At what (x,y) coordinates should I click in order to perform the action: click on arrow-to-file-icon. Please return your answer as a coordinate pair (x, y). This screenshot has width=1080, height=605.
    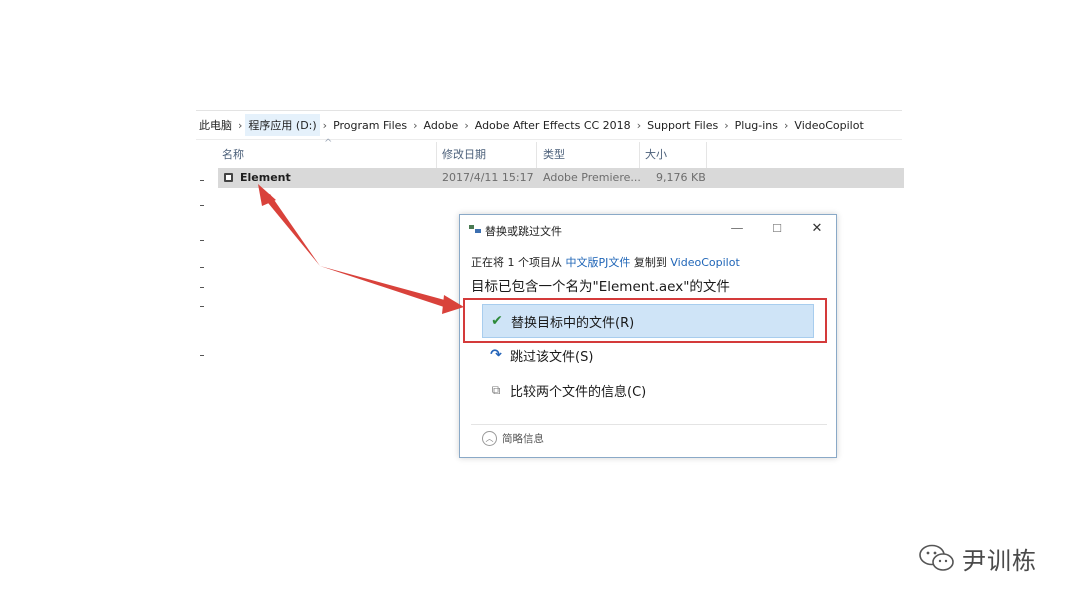
    Looking at the image, I should click on (289, 225).